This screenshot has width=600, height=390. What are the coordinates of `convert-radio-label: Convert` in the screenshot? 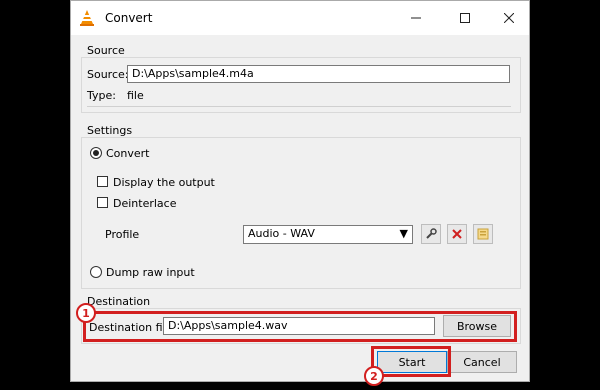 It's located at (128, 153).